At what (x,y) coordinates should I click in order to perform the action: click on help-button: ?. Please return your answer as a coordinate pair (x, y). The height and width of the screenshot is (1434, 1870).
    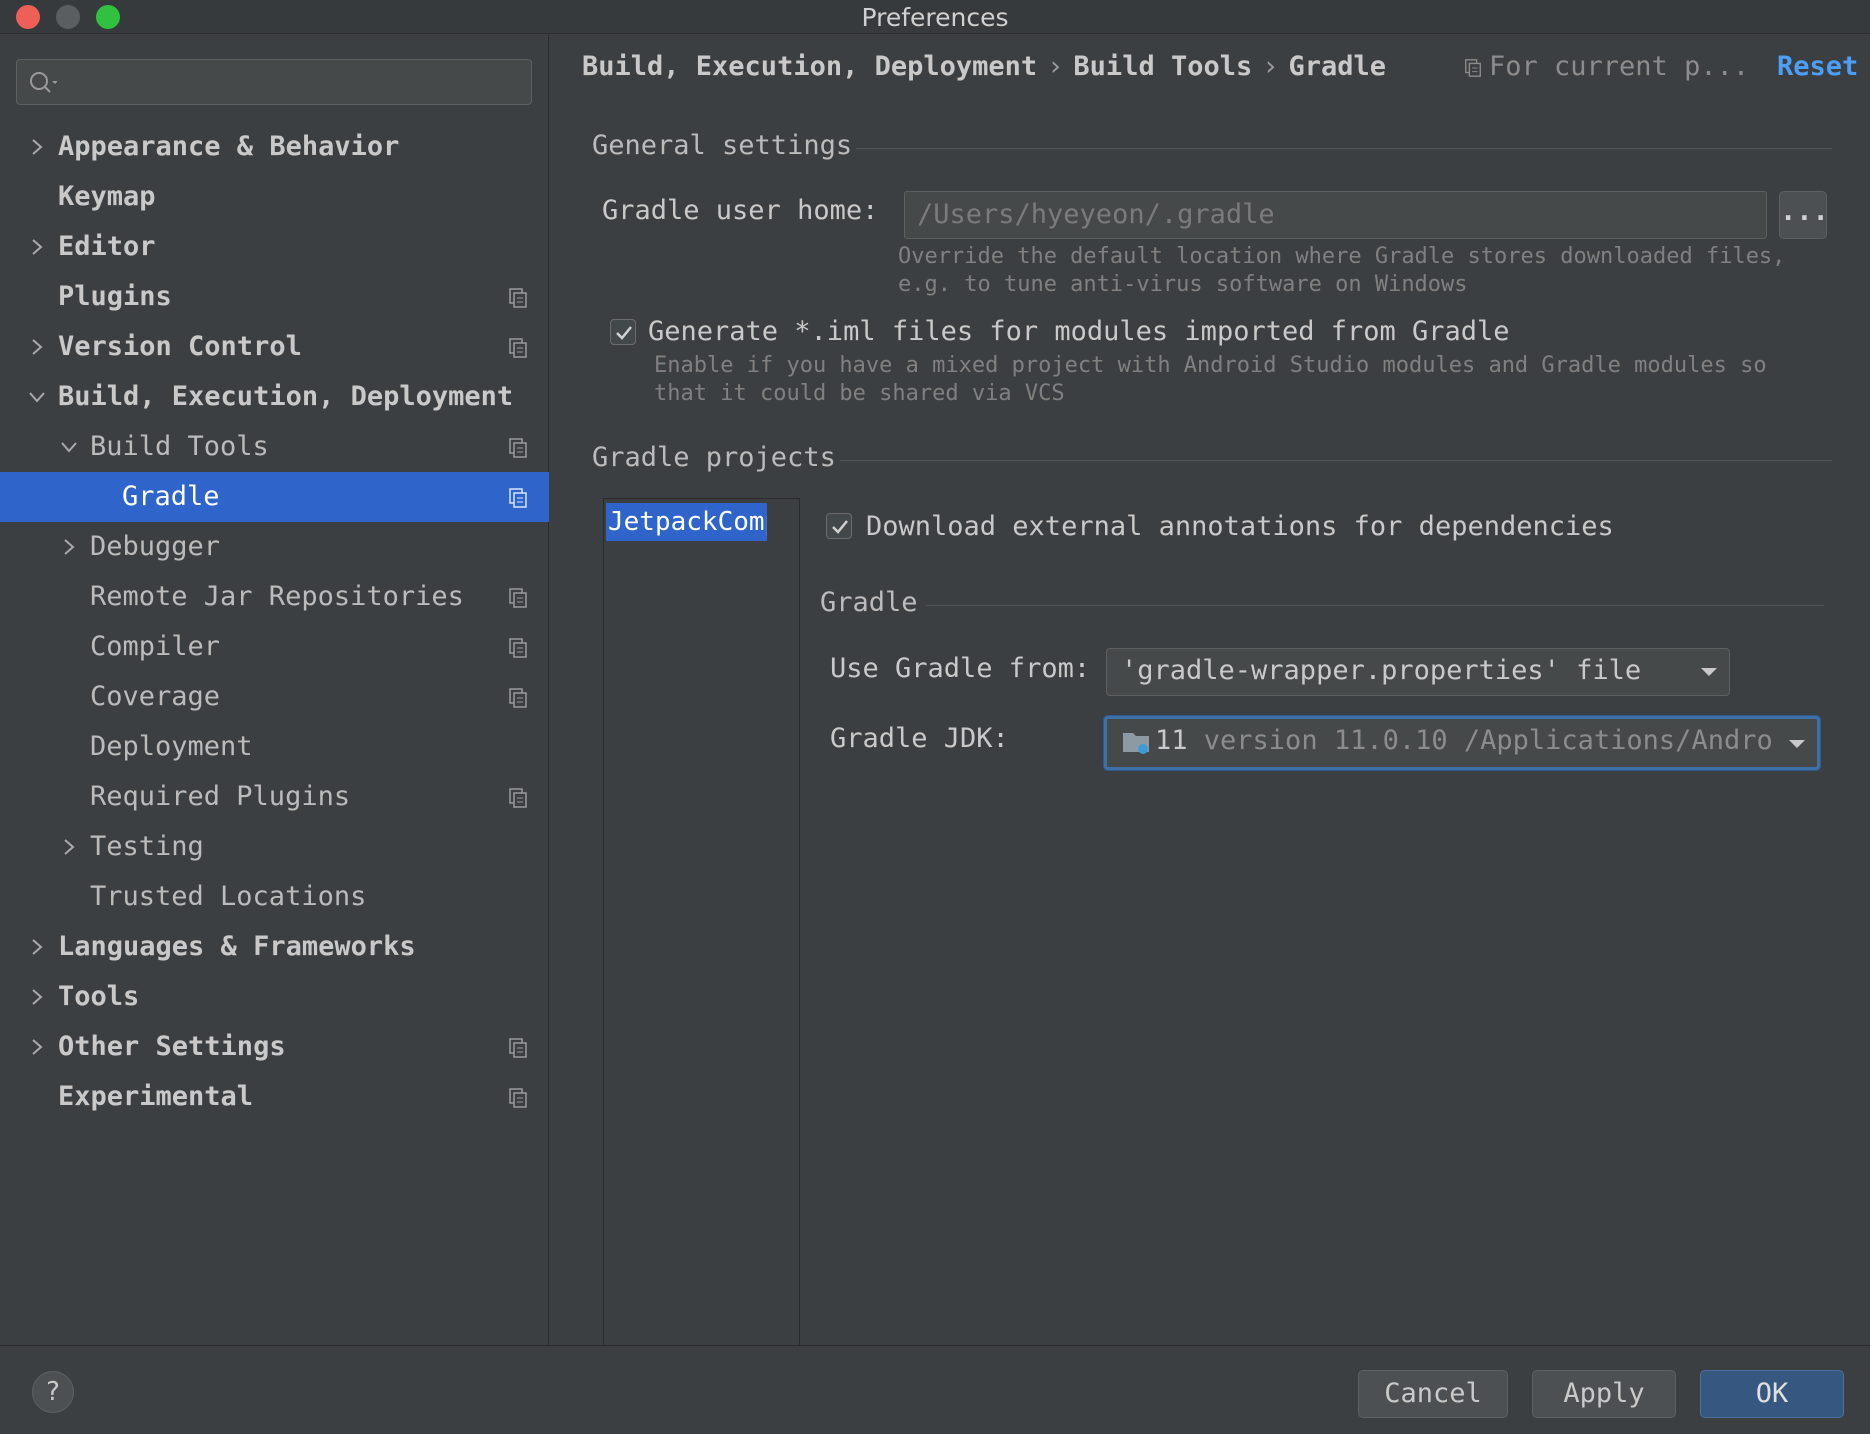
    Looking at the image, I should click on (53, 1392).